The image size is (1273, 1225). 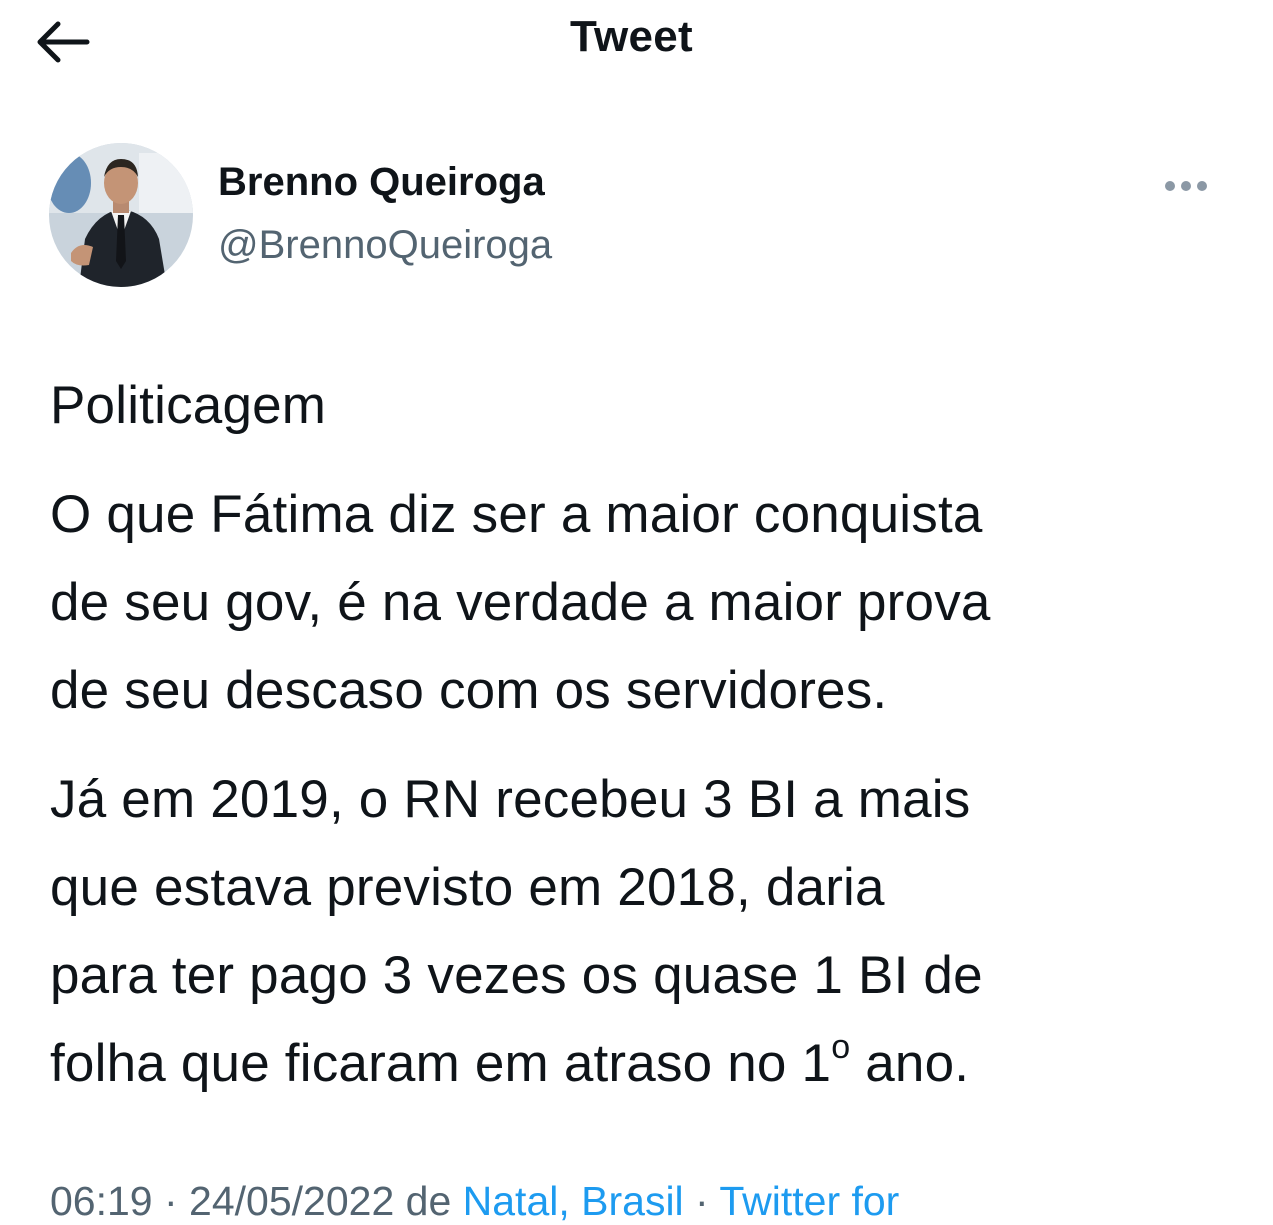 I want to click on ordinal-superscript: o, so click(x=841, y=1047).